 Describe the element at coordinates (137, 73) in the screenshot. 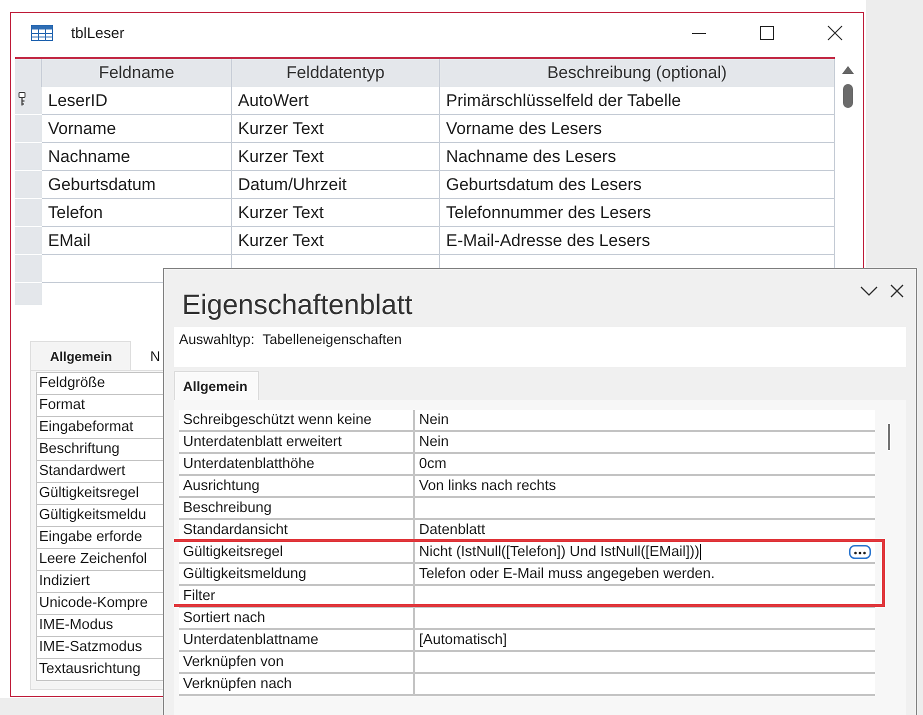

I see `column-header: Feldname` at that location.